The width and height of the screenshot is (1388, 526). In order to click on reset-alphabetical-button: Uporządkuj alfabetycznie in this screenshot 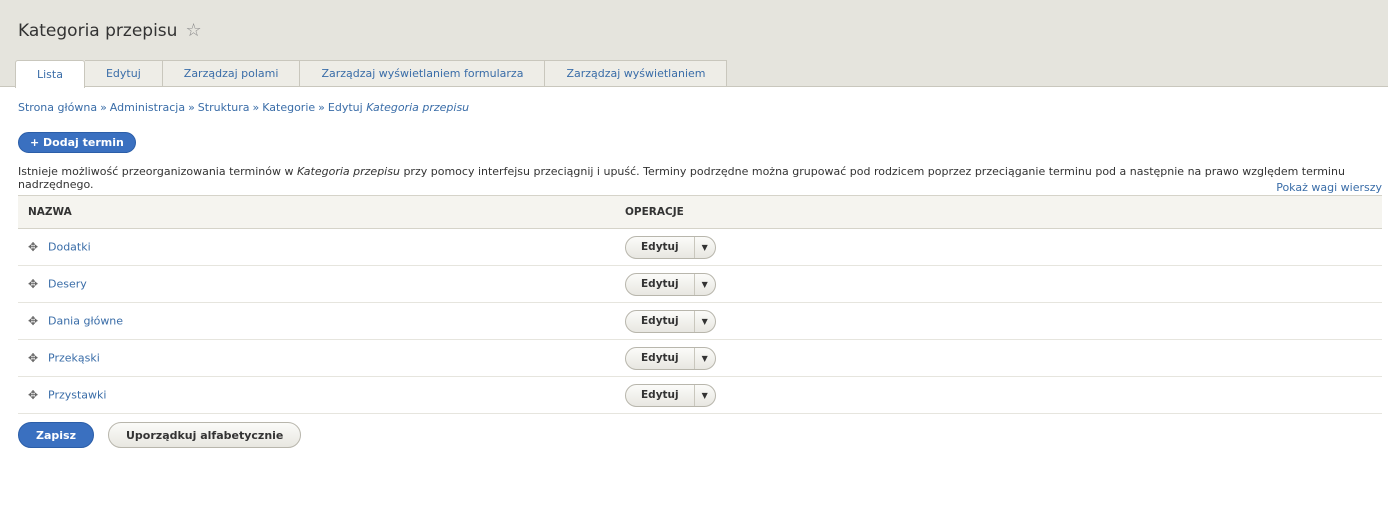, I will do `click(205, 435)`.